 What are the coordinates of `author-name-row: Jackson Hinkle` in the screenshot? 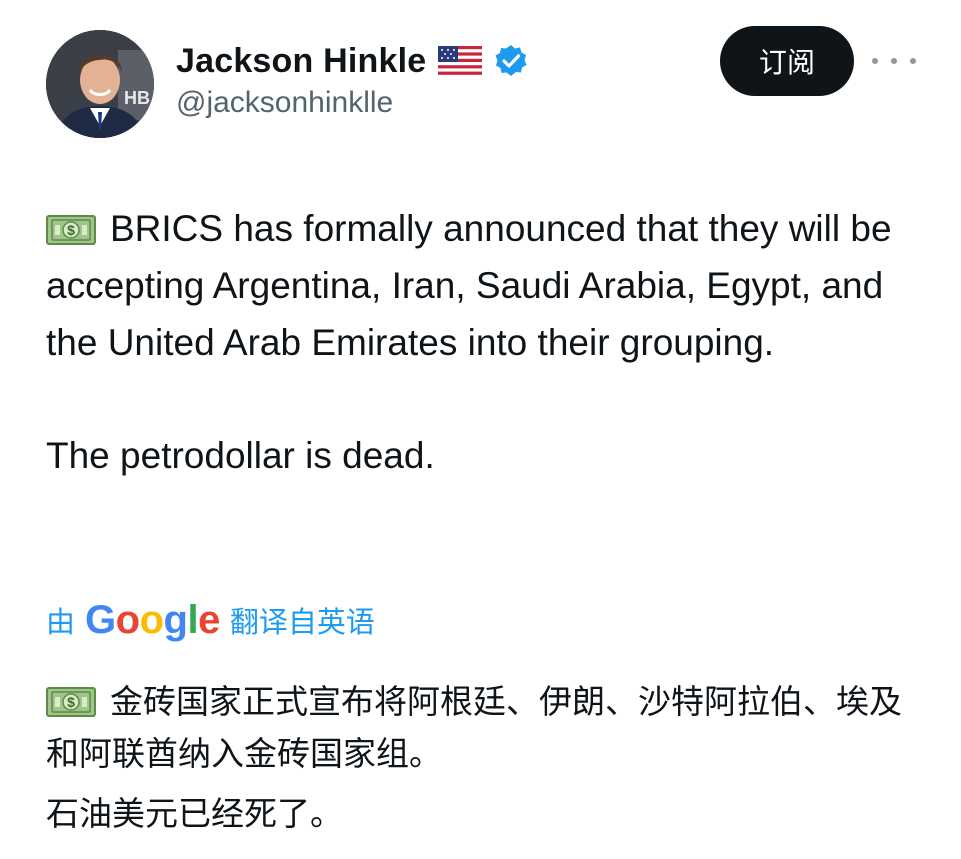 It's located at (352, 61).